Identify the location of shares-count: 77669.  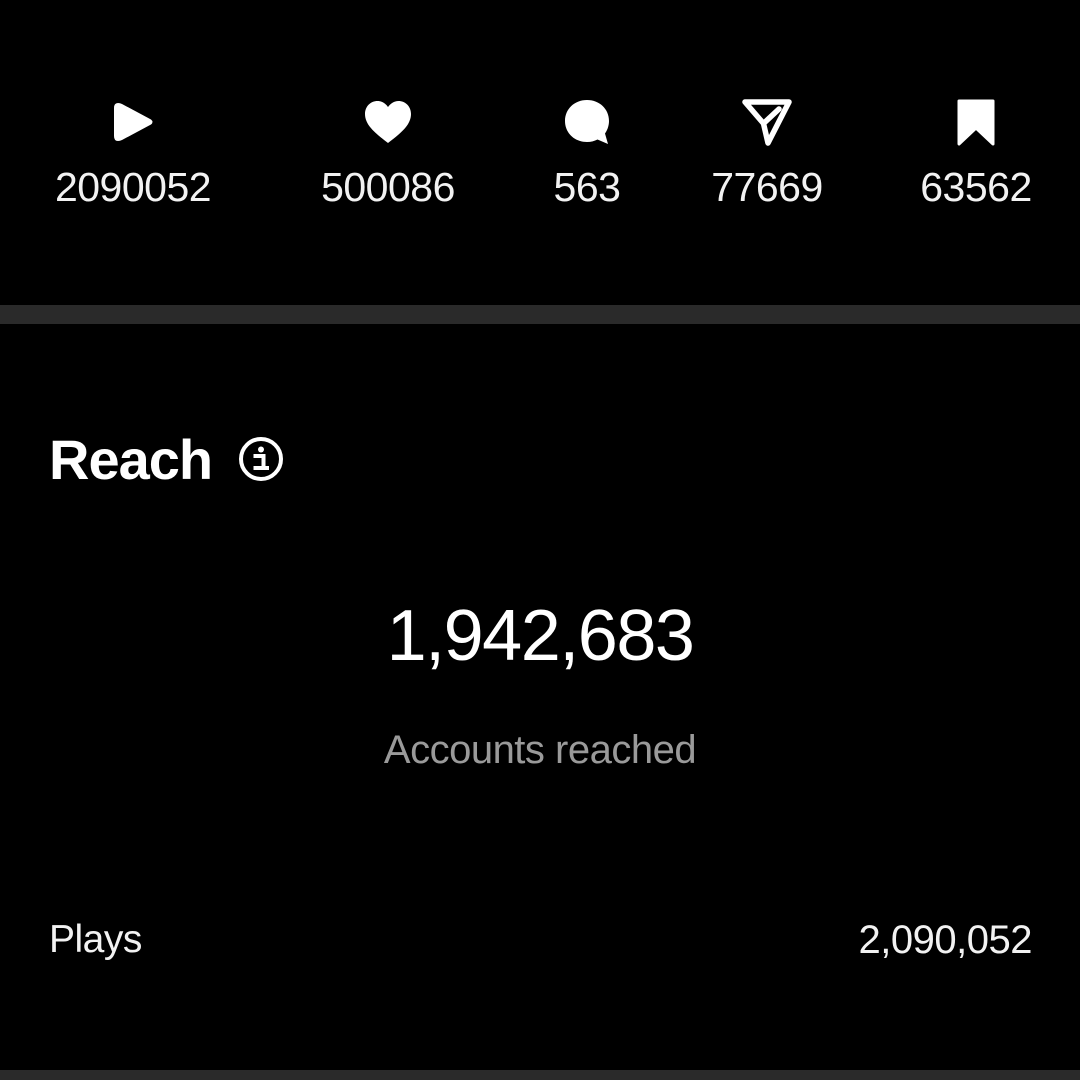
(767, 187).